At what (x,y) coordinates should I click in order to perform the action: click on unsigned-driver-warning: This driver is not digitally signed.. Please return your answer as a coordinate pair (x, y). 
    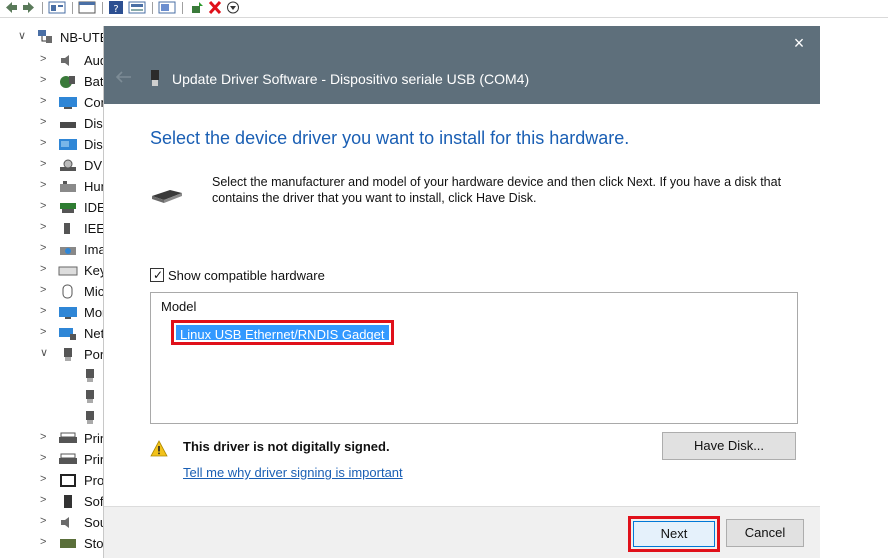
    Looking at the image, I should click on (286, 446).